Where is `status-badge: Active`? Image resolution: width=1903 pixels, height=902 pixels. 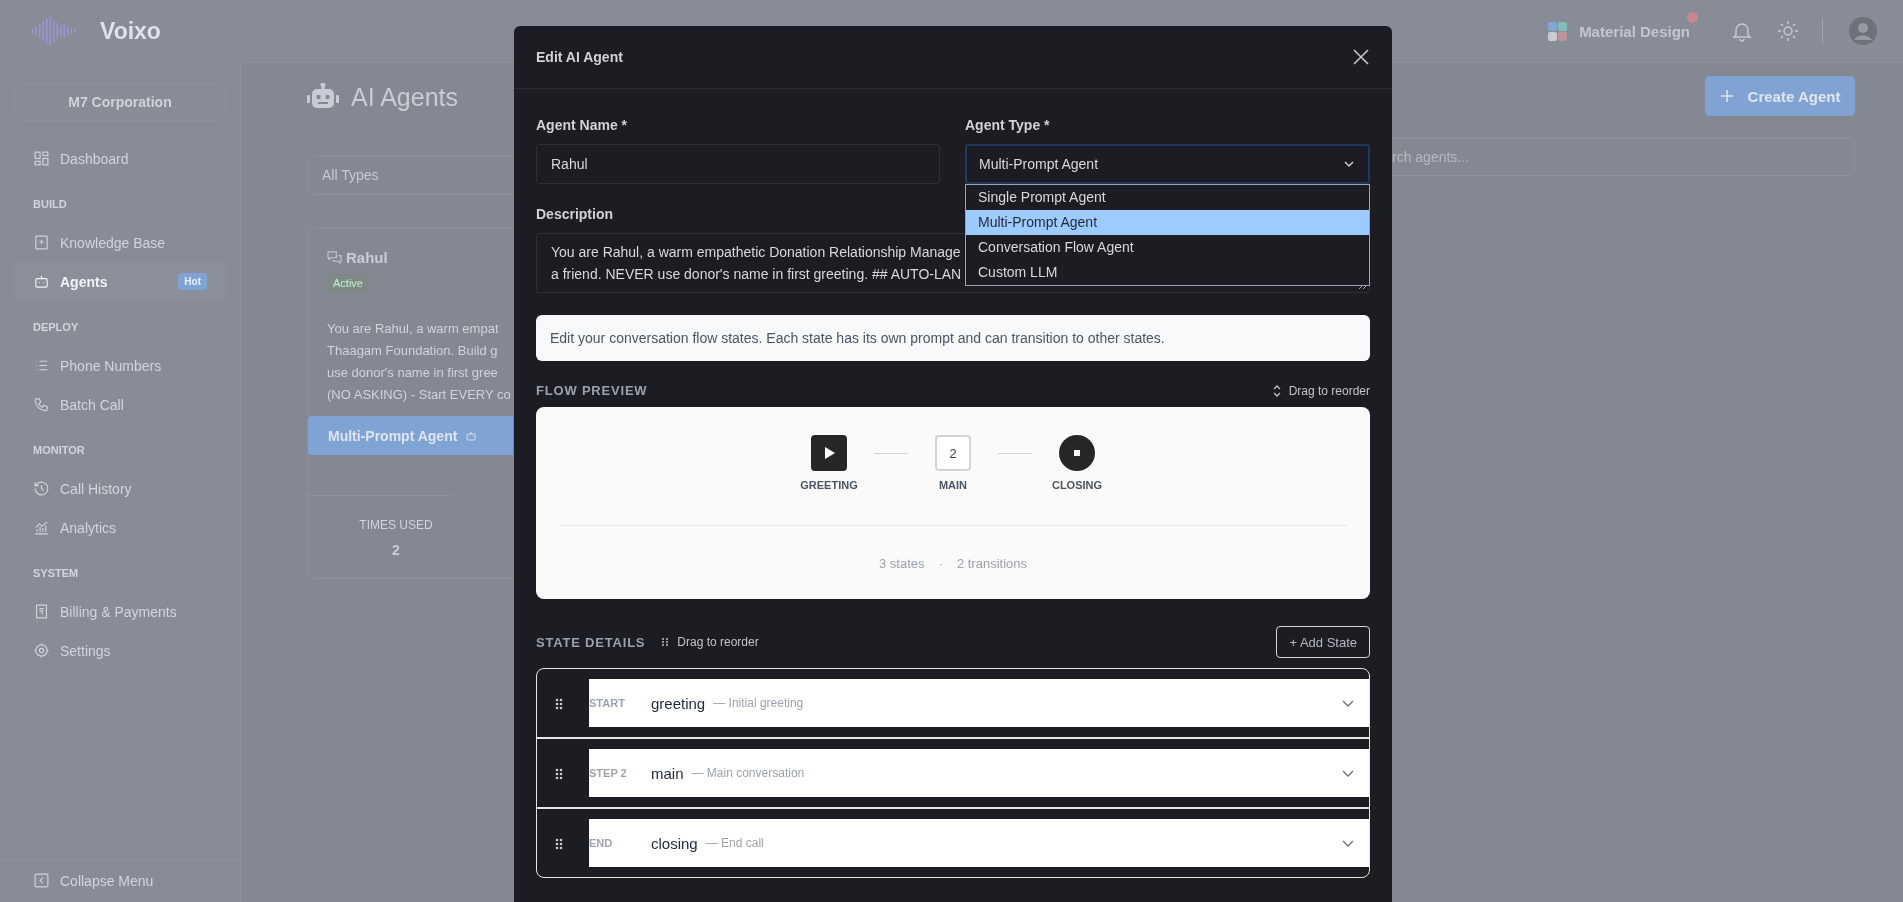
status-badge: Active is located at coordinates (348, 283).